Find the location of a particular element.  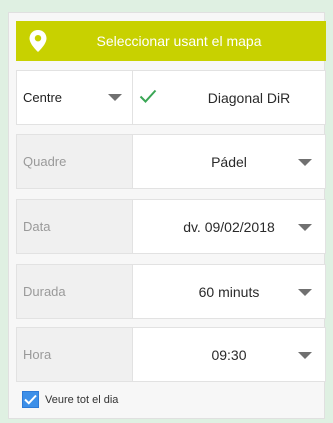

date-label: Data is located at coordinates (74, 226).